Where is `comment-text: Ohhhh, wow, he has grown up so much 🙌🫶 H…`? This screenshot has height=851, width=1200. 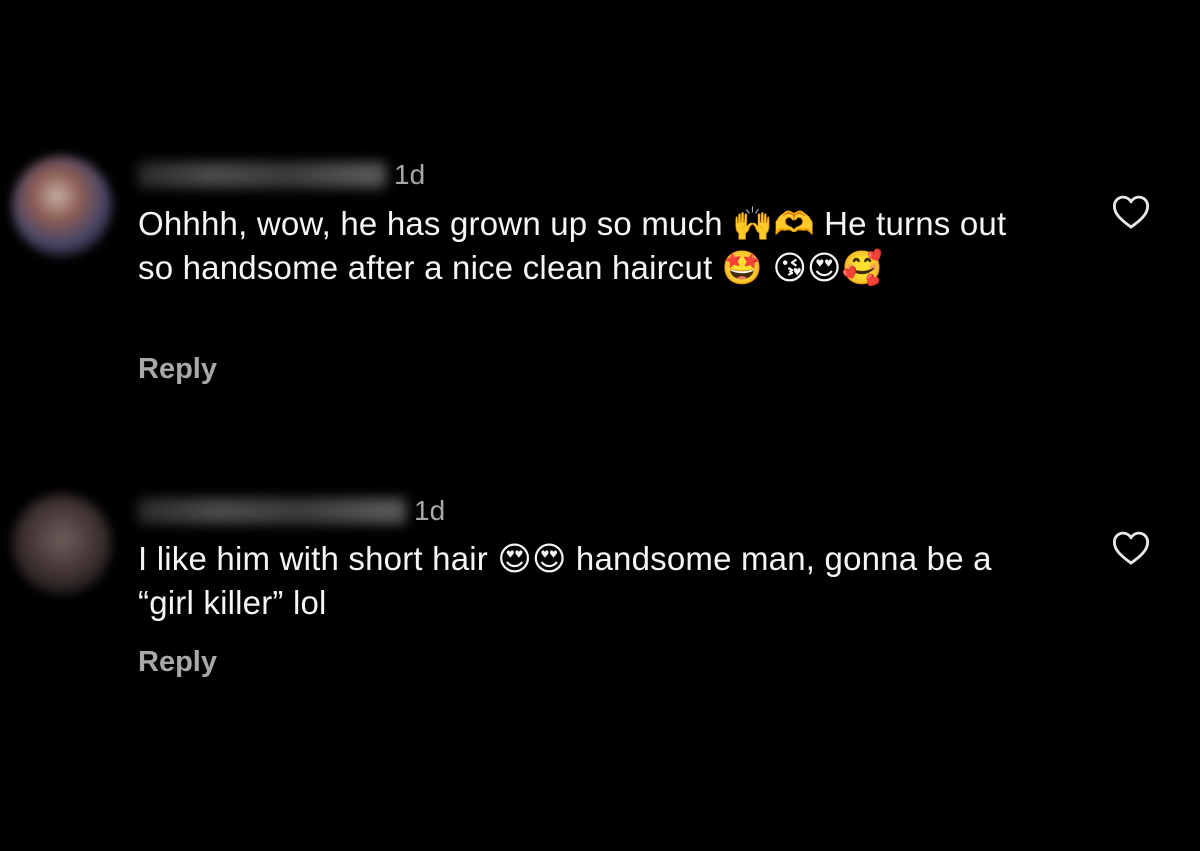 comment-text: Ohhhh, wow, he has grown up so much 🙌🫶 H… is located at coordinates (572, 245).